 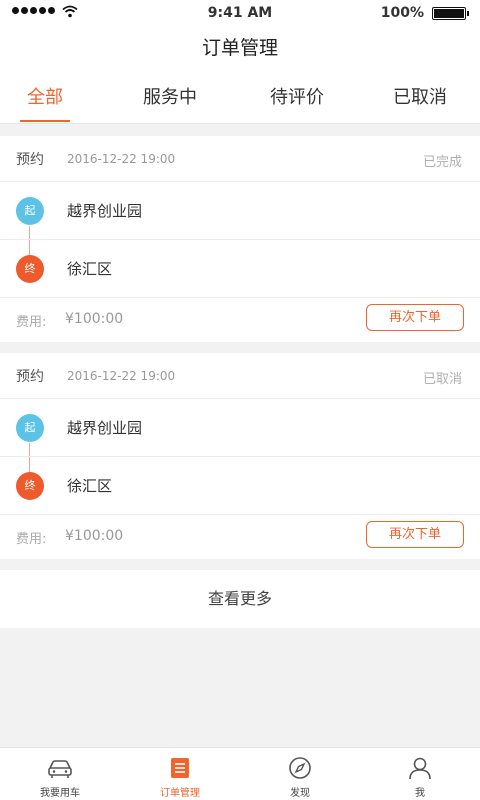 What do you see at coordinates (180, 793) in the screenshot?
I see `tabbar-label: 订单管理` at bounding box center [180, 793].